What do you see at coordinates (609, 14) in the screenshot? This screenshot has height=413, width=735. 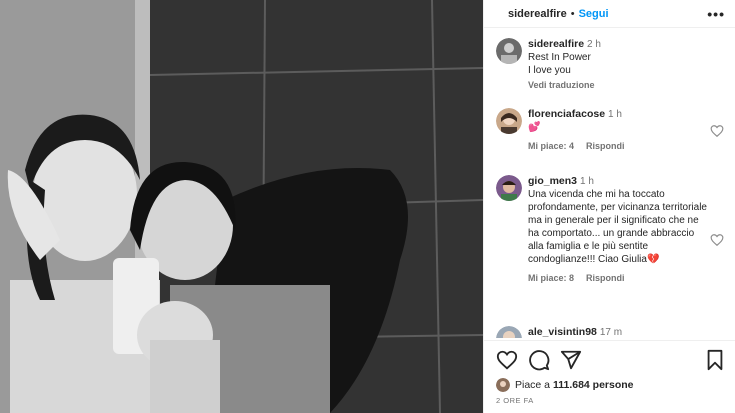 I see `post-header: siderealfire • Segui •••` at bounding box center [609, 14].